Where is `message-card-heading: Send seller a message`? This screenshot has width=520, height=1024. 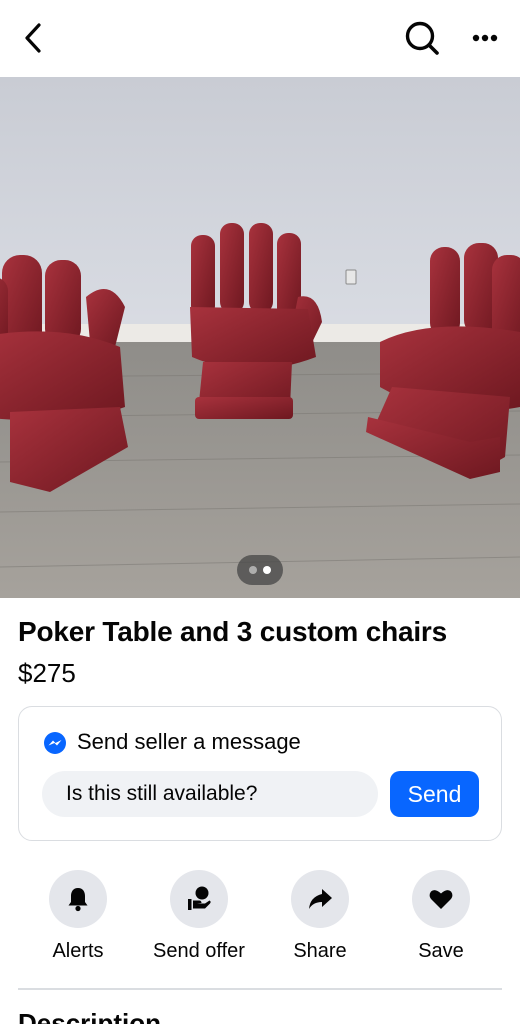
message-card-heading: Send seller a message is located at coordinates (189, 741).